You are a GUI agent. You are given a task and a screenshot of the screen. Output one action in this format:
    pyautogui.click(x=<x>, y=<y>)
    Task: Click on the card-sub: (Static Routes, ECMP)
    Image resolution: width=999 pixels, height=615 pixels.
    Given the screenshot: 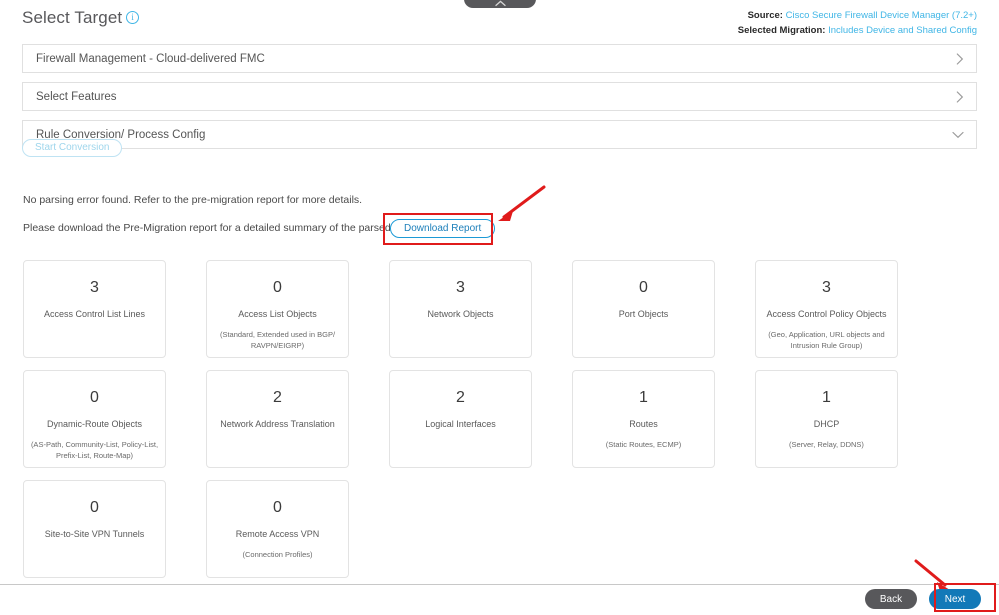 What is the action you would take?
    pyautogui.click(x=643, y=444)
    